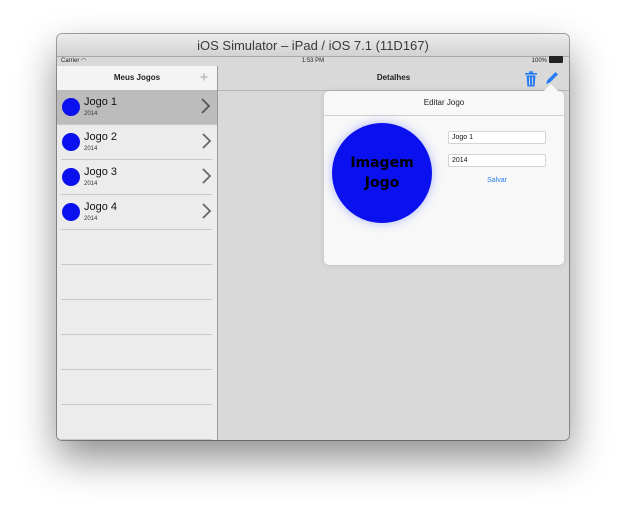 This screenshot has width=626, height=520. Describe the element at coordinates (444, 174) in the screenshot. I see `edit-game-popover: Editar Jogo Imagem Jogo Salvar` at that location.